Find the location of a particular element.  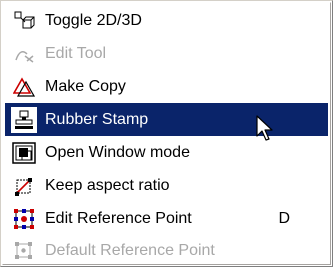

make-copy-icon is located at coordinates (24, 87).